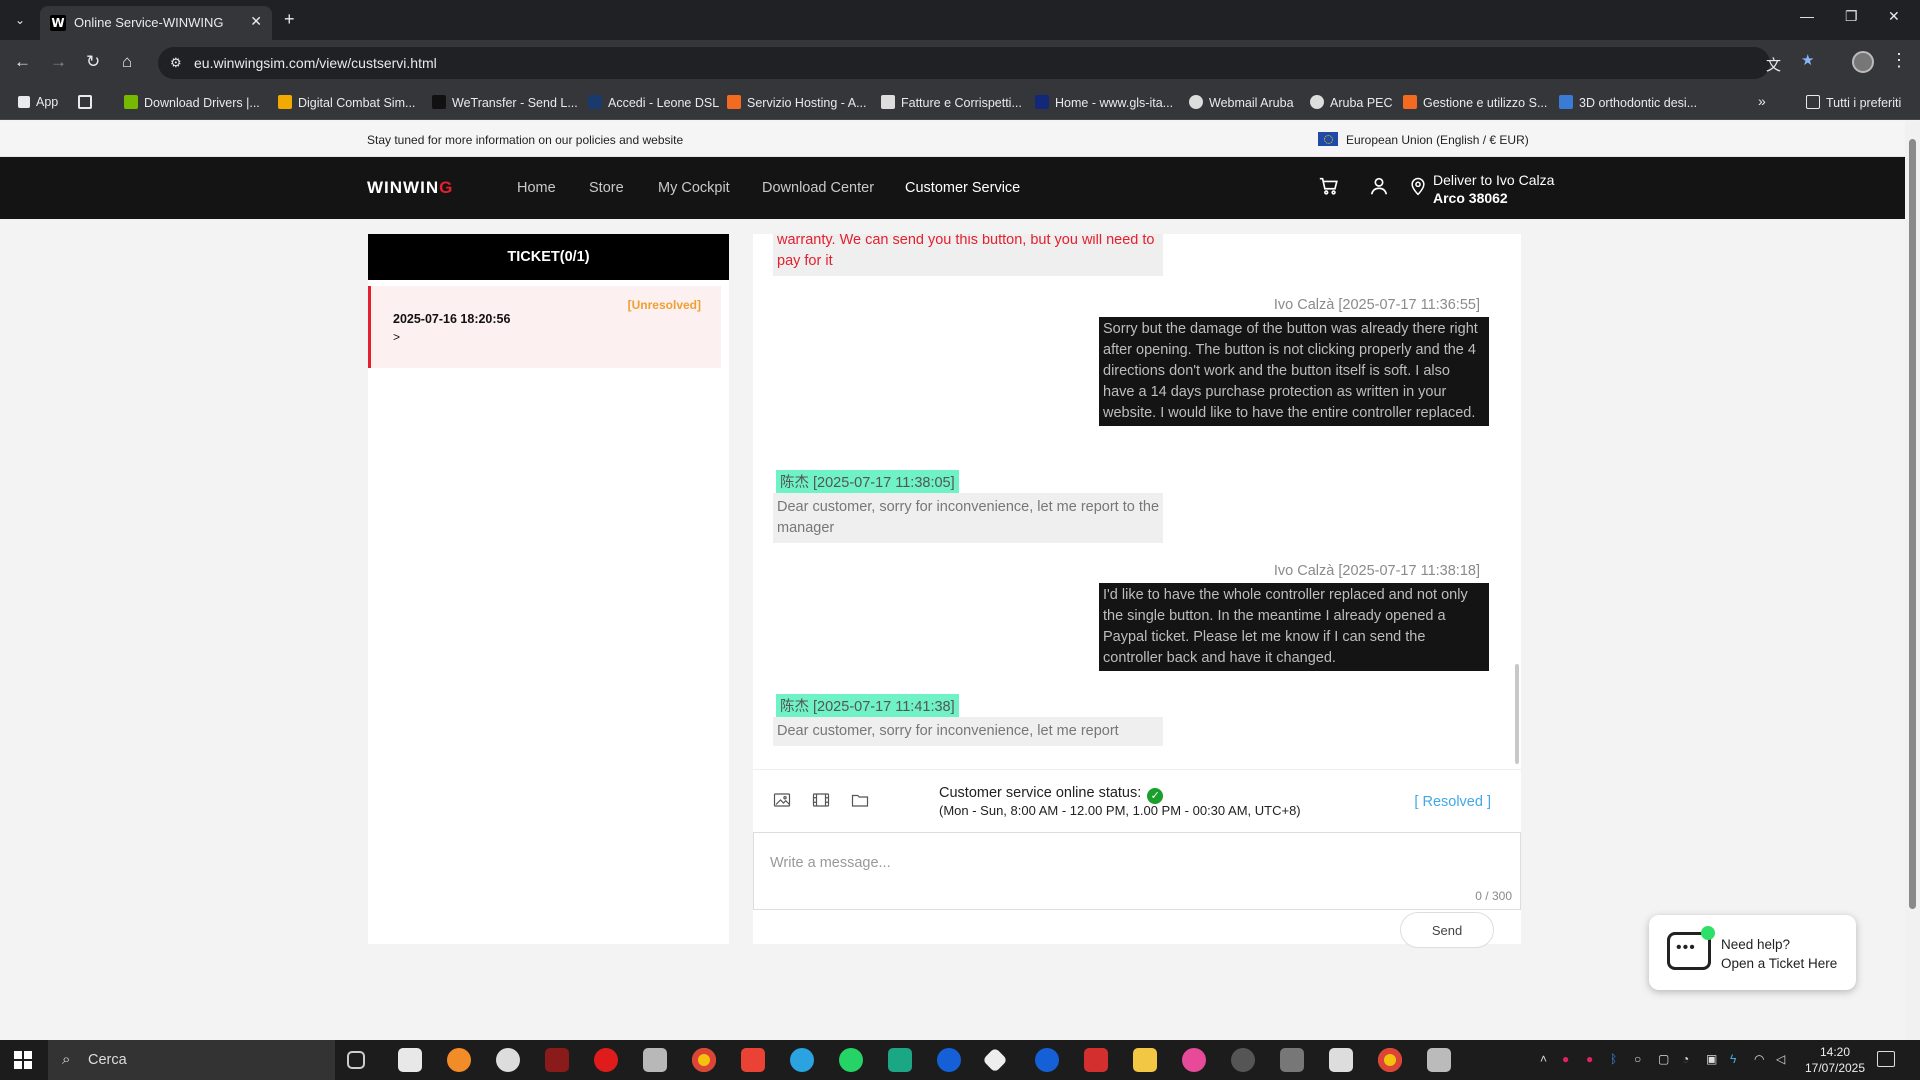 The width and height of the screenshot is (1920, 1080). I want to click on tray-chevron-icon: ˄, so click(1543, 1059).